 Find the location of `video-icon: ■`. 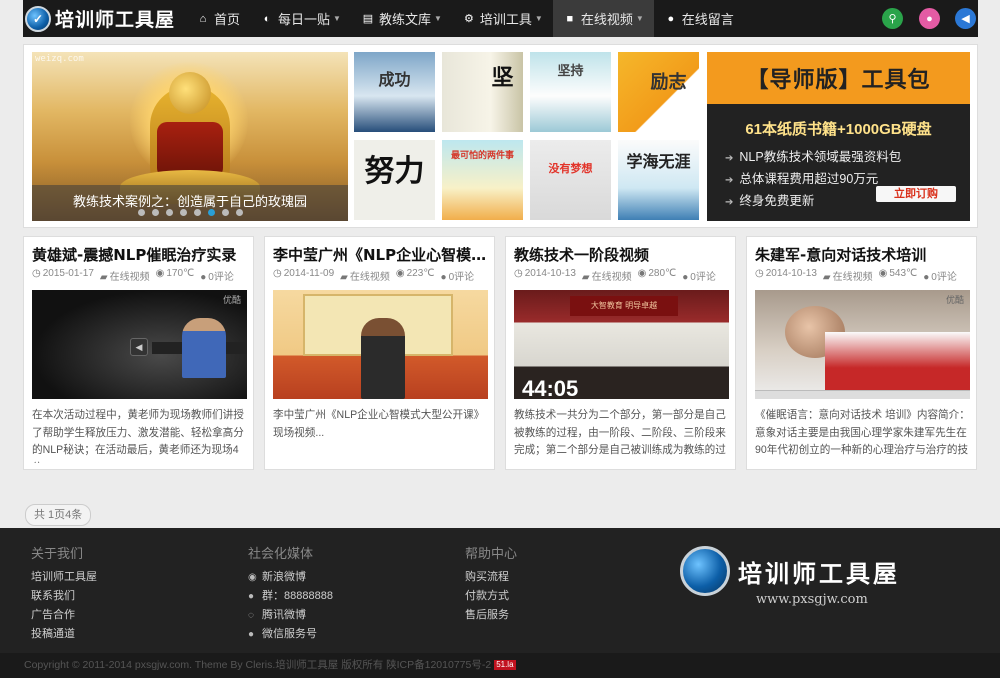

video-icon: ■ is located at coordinates (570, 18).